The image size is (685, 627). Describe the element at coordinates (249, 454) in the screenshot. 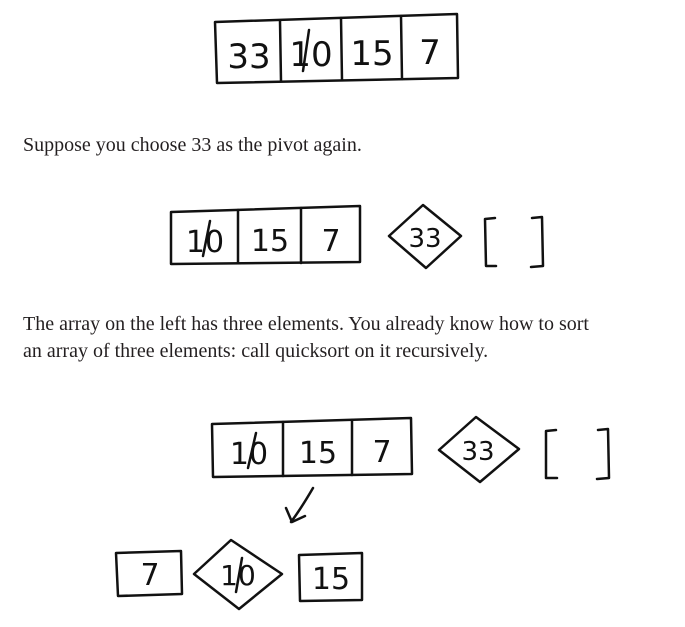

I see `figure3-left-cell-0: 10` at that location.